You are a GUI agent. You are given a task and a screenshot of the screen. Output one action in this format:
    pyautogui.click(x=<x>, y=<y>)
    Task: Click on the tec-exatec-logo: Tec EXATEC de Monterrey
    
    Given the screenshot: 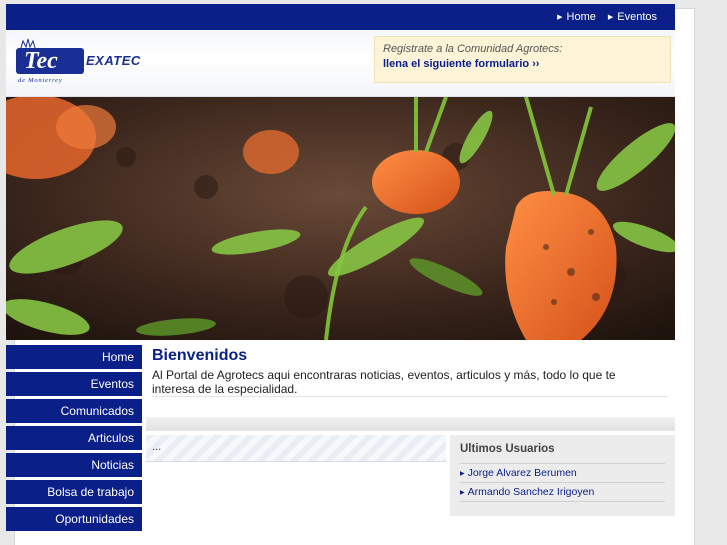 What is the action you would take?
    pyautogui.click(x=80, y=62)
    